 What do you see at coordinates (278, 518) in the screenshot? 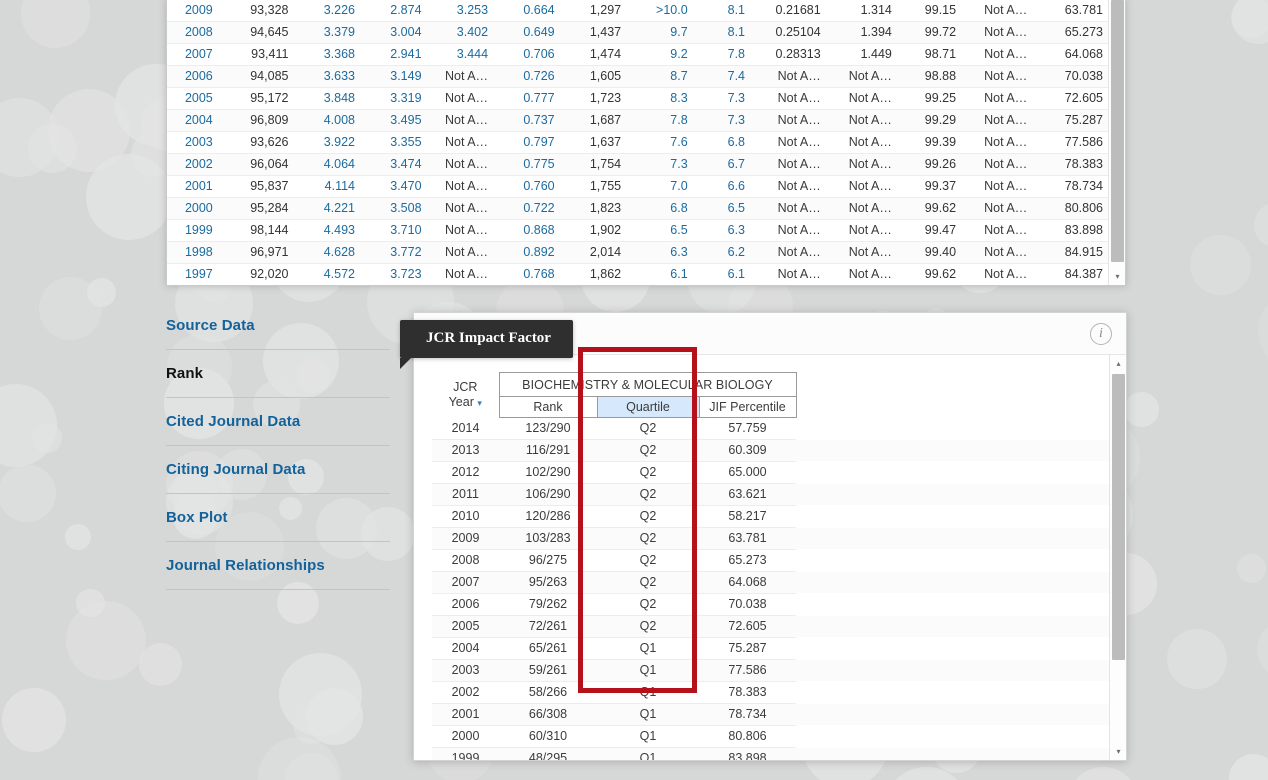
I see `sidebar-item-box-plot: Box Plot` at bounding box center [278, 518].